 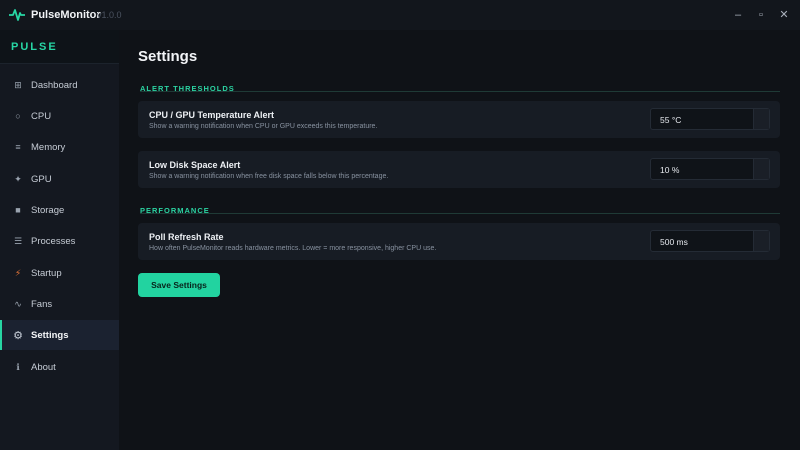 I want to click on dashboard-icon: ⊞, so click(x=18, y=84).